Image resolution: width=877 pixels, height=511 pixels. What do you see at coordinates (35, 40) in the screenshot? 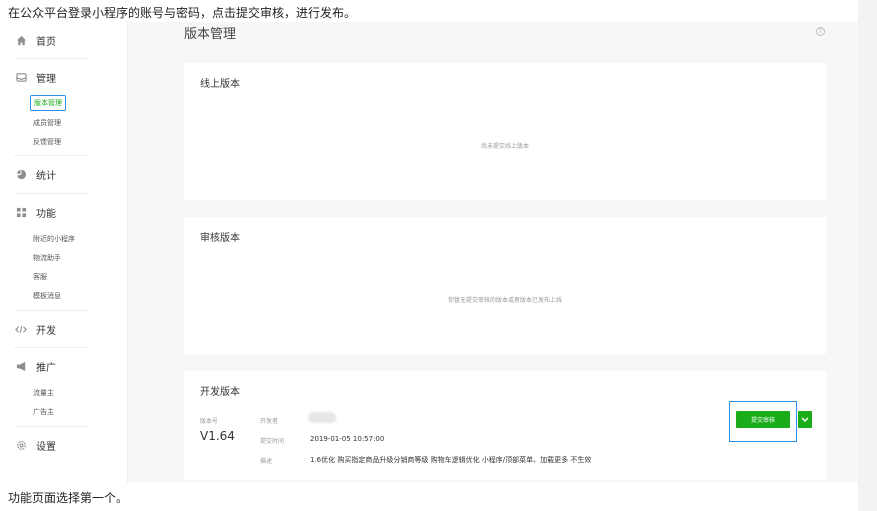
I see `nav-home: 首页` at bounding box center [35, 40].